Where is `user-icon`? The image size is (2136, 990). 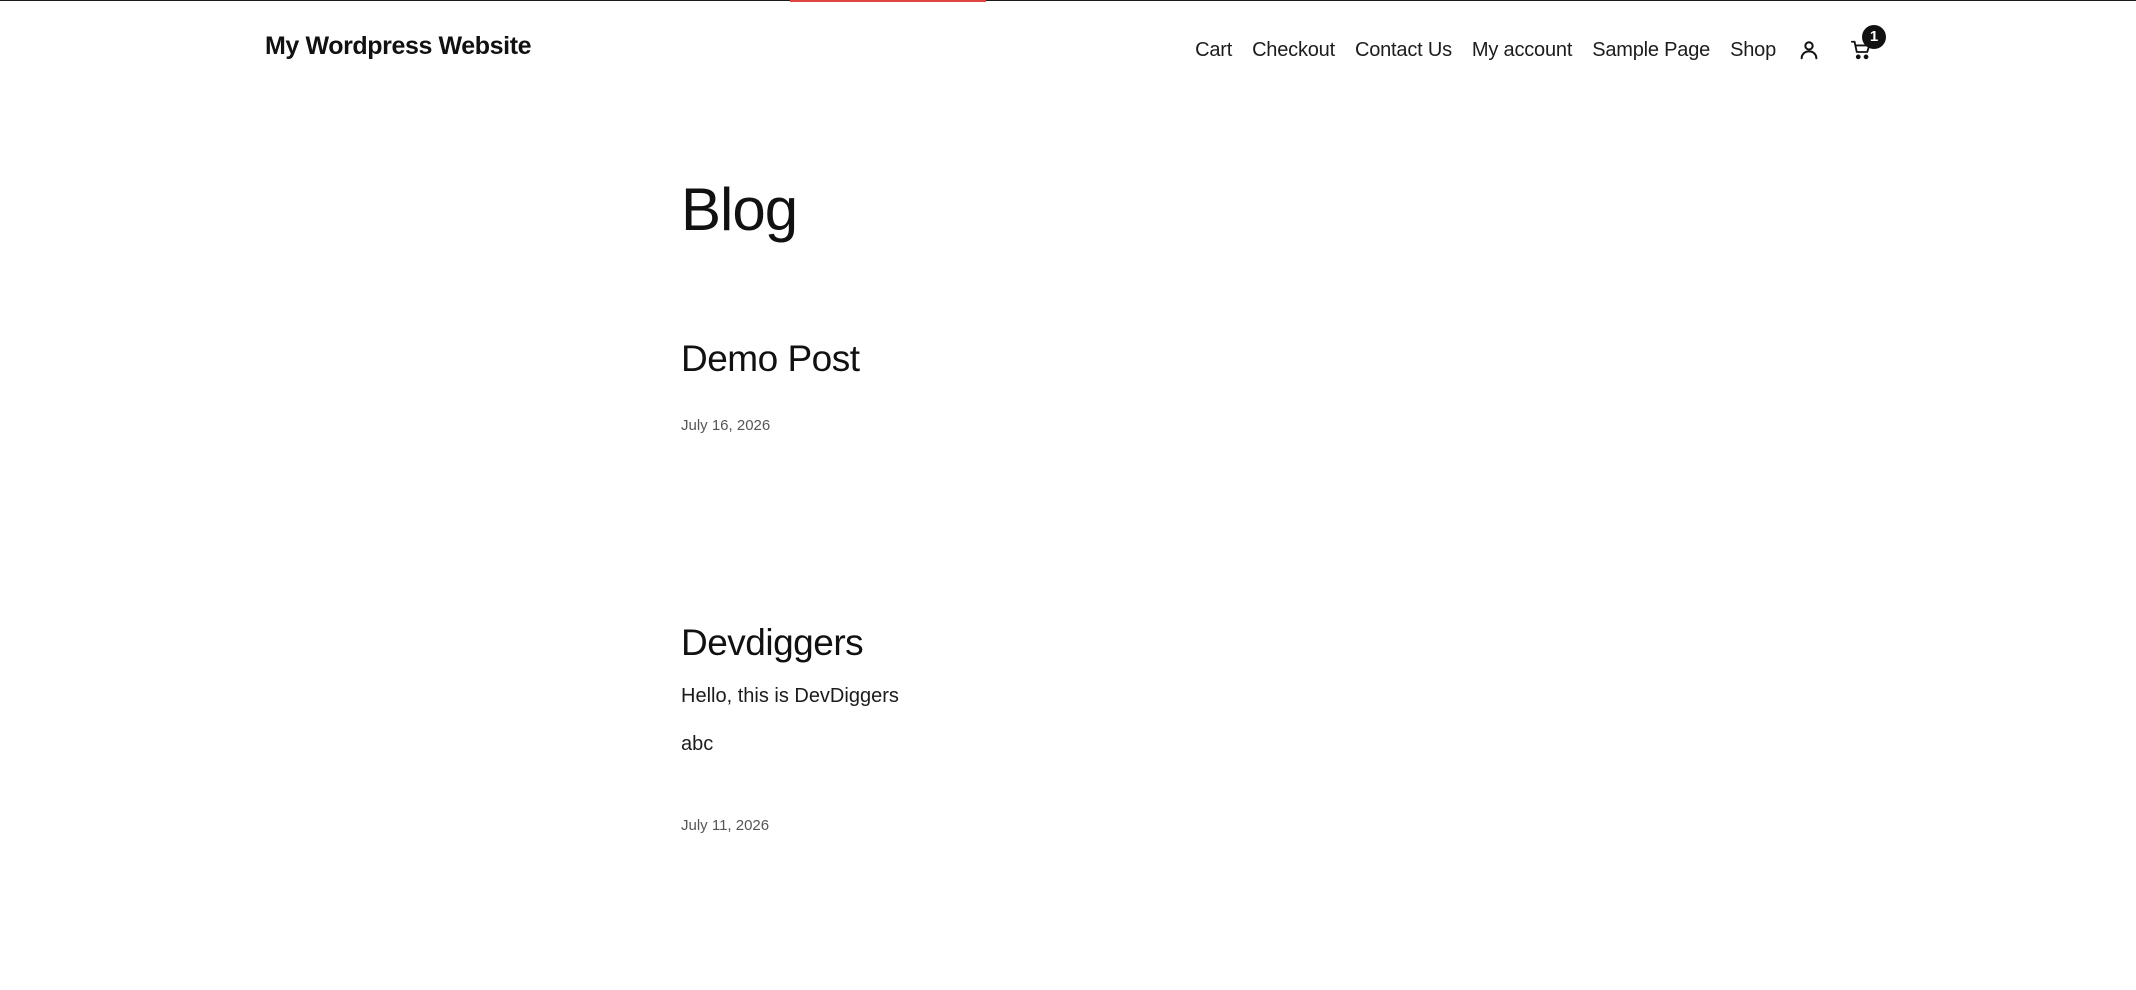
user-icon is located at coordinates (1809, 50).